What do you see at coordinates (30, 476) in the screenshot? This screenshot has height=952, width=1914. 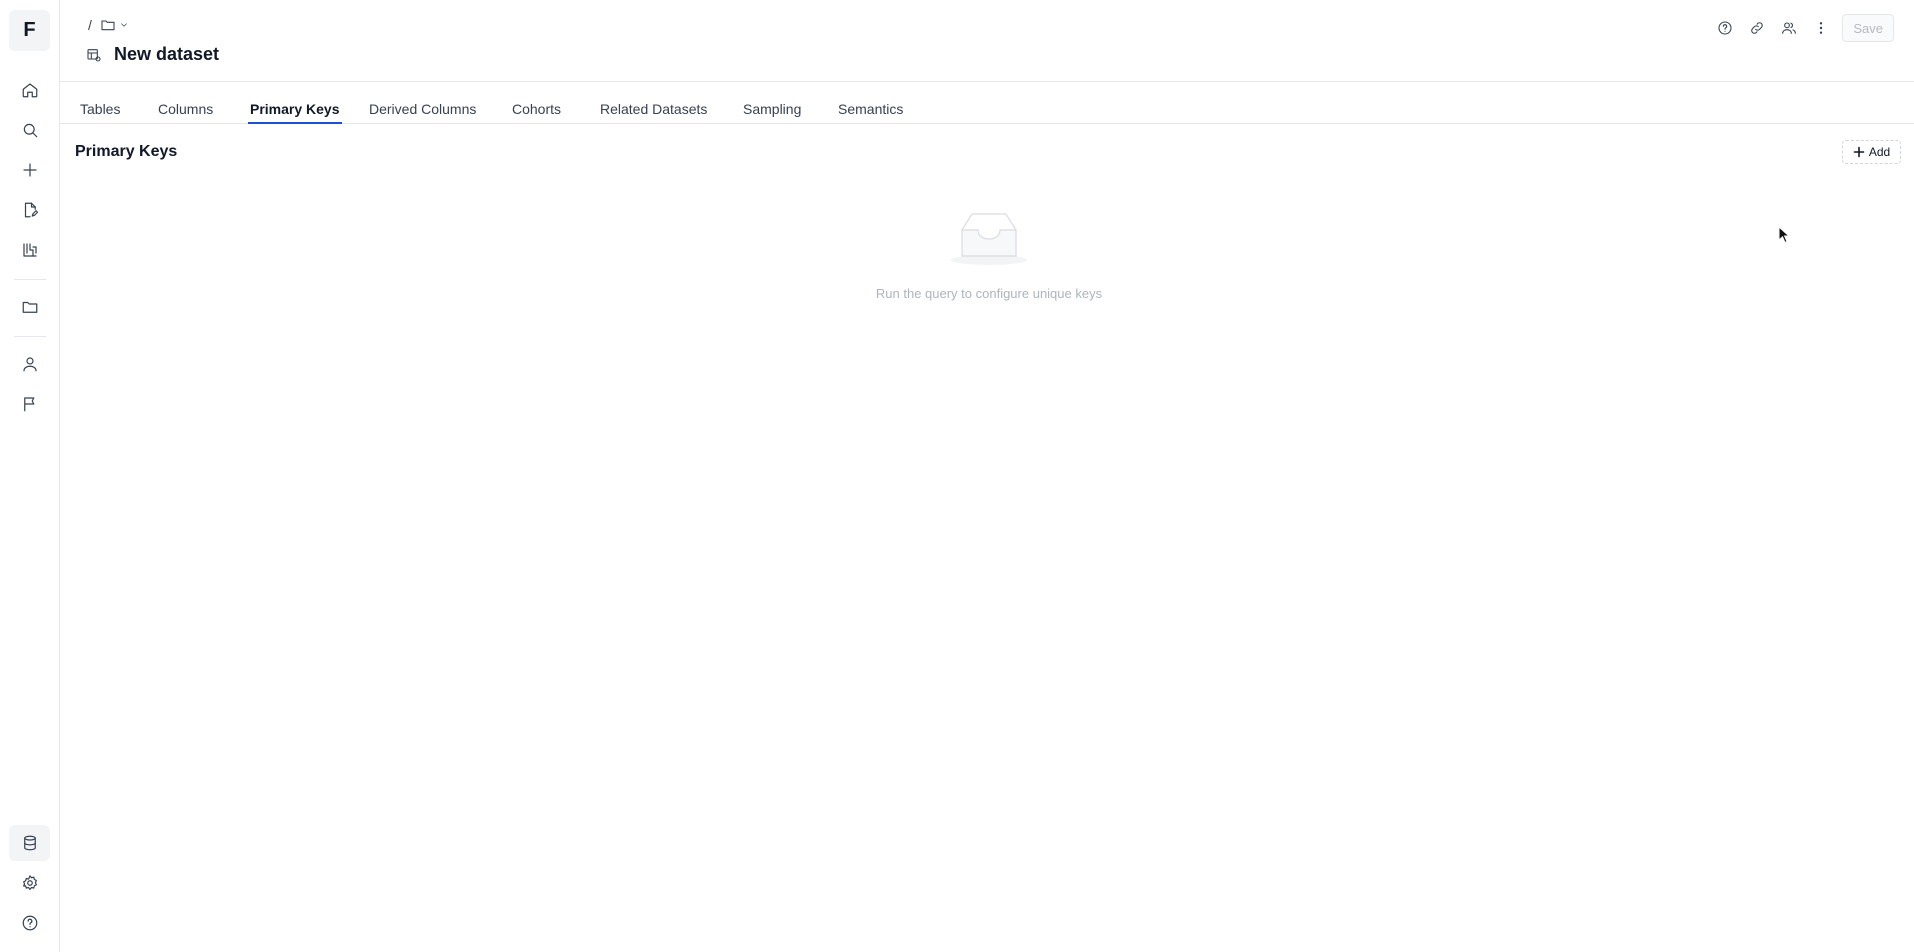 I see `sidebar: F` at bounding box center [30, 476].